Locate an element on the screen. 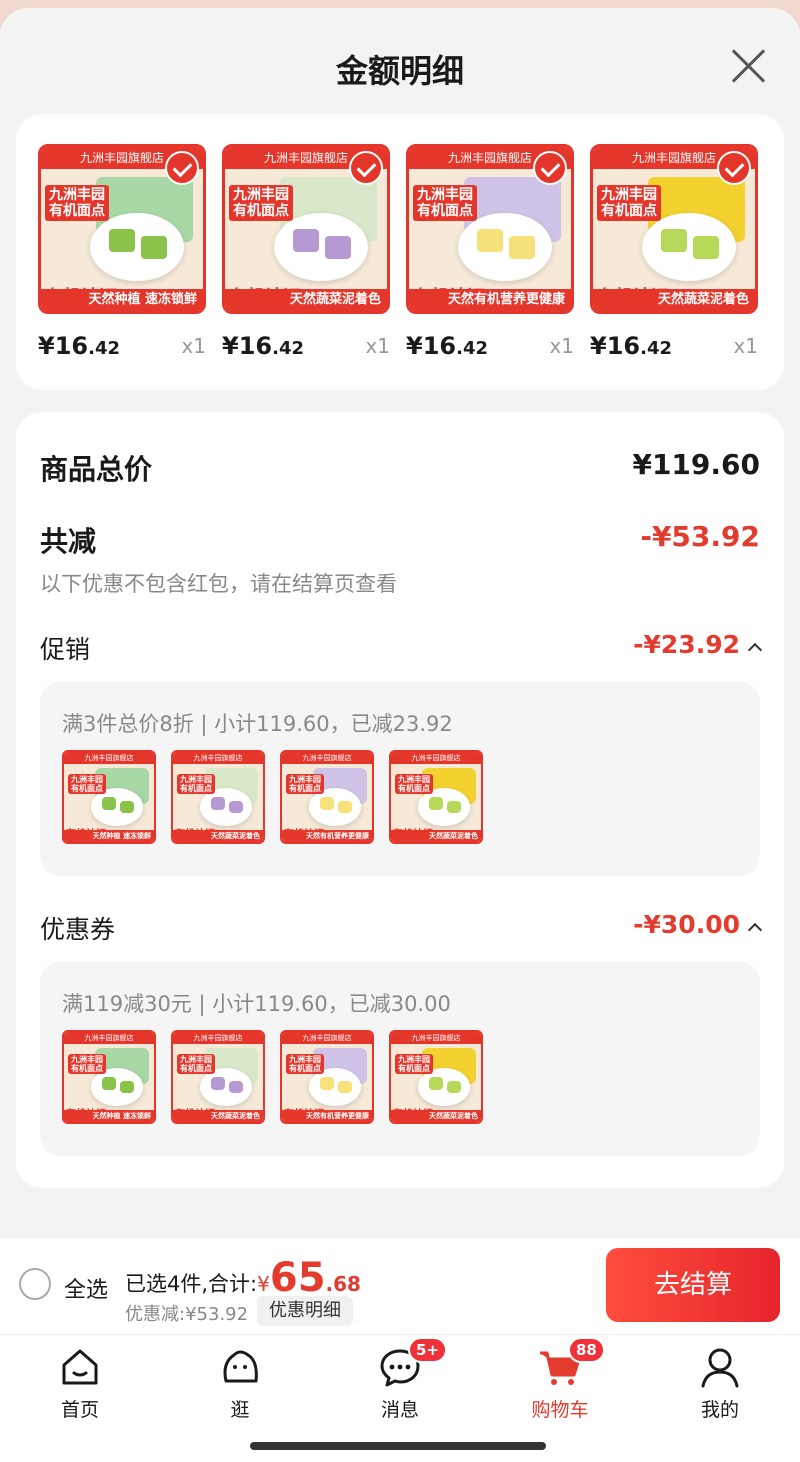 This screenshot has height=1462, width=800. coupon-toggle: -¥30.00 is located at coordinates (698, 924).